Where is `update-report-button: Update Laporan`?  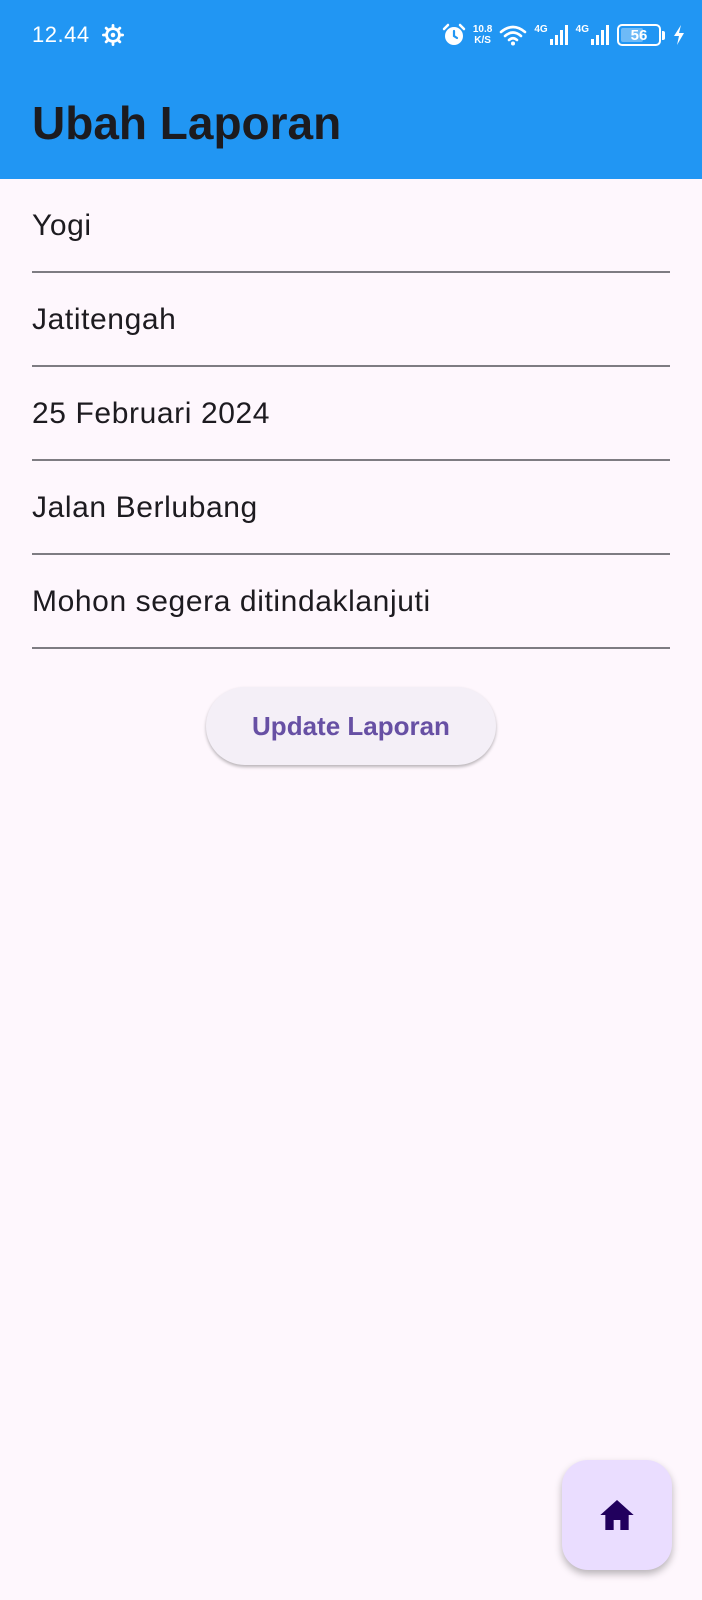
update-report-button: Update Laporan is located at coordinates (351, 726).